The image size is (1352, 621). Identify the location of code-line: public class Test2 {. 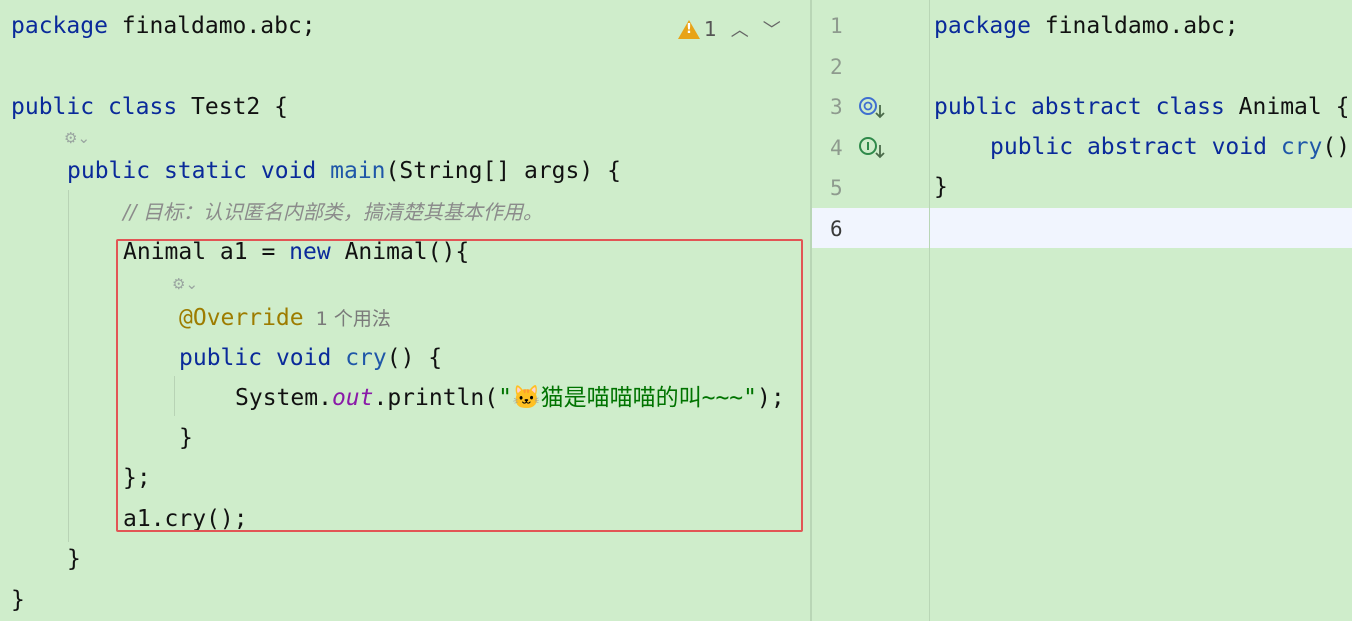
(149, 107).